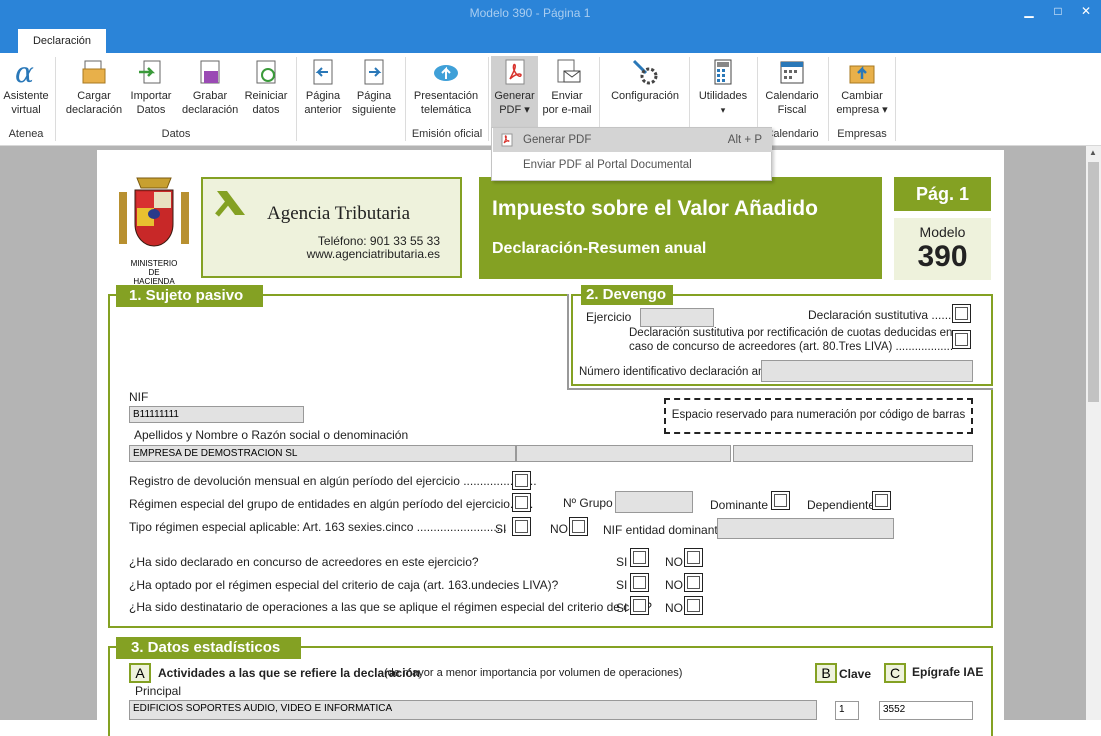 This screenshot has width=1101, height=736. Describe the element at coordinates (942, 194) in the screenshot. I see `page-number-badge: Pág. 1` at that location.